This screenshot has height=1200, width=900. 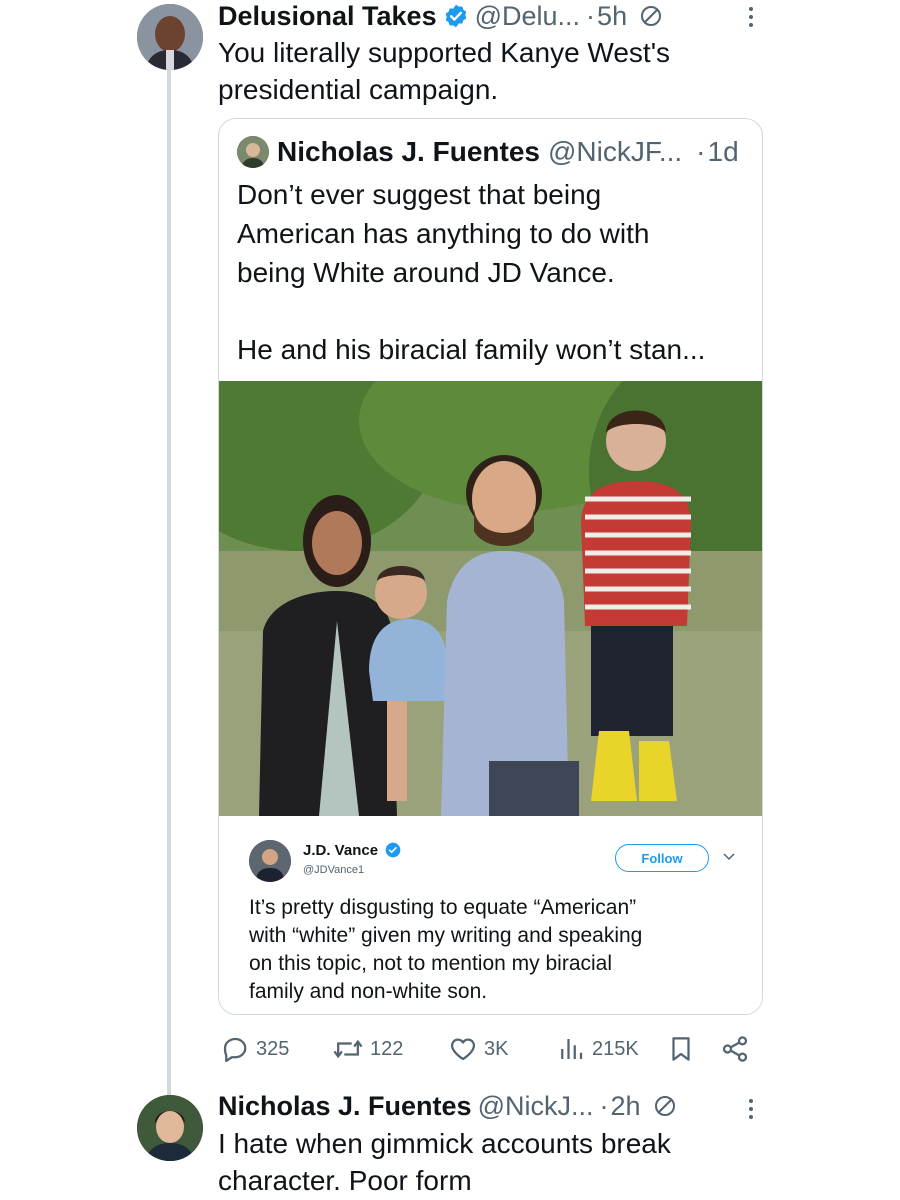 What do you see at coordinates (273, 1048) in the screenshot?
I see `reply-count: 325` at bounding box center [273, 1048].